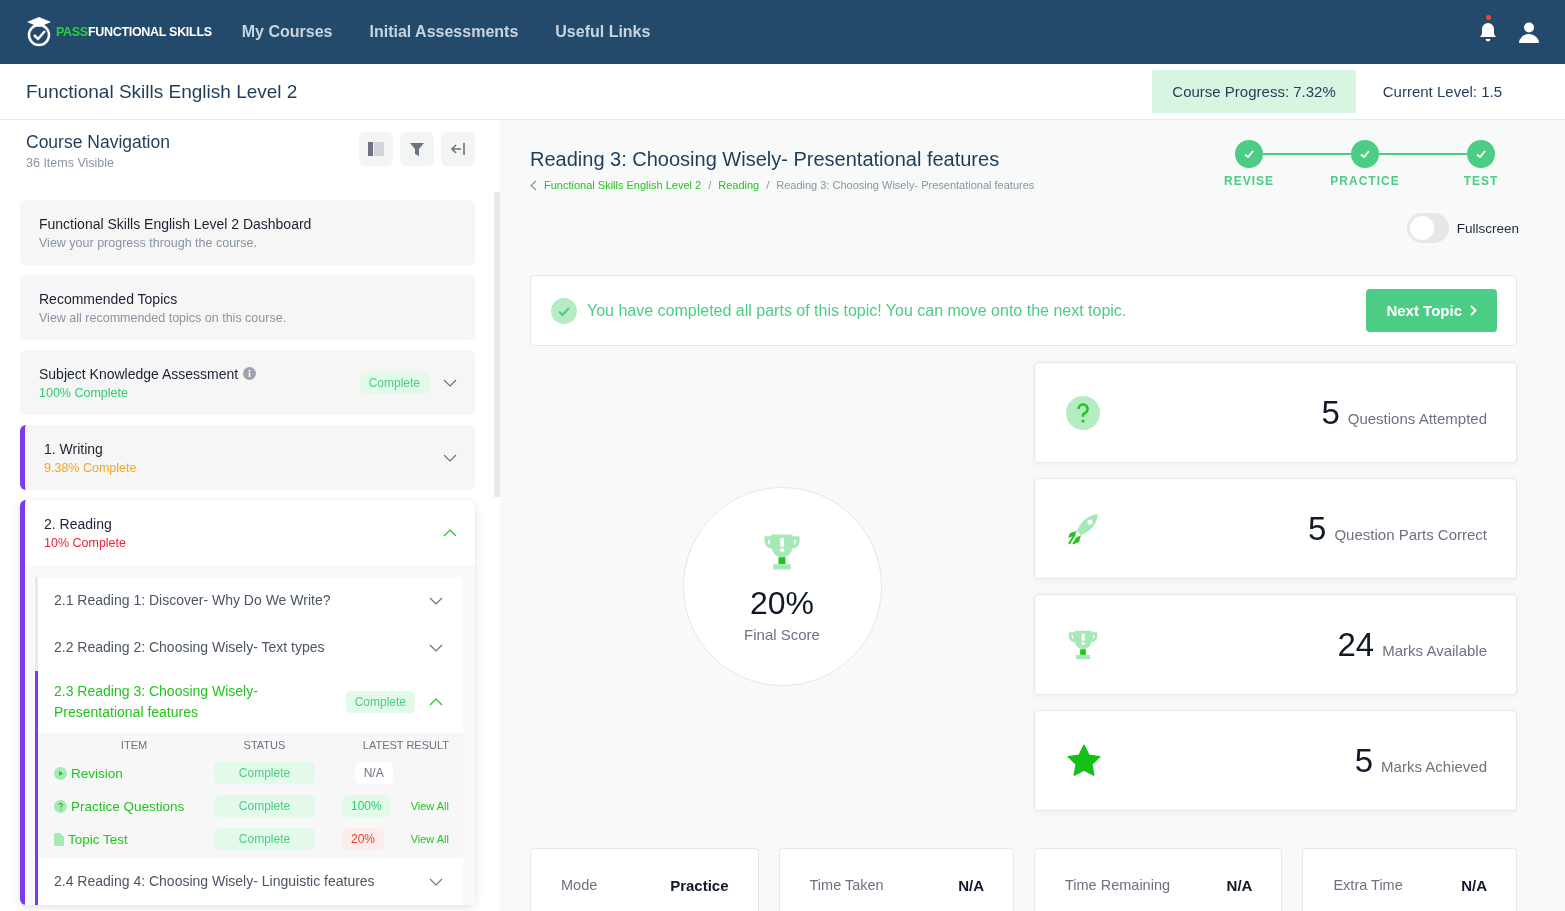  What do you see at coordinates (782, 634) in the screenshot?
I see `score-label: Final Score` at bounding box center [782, 634].